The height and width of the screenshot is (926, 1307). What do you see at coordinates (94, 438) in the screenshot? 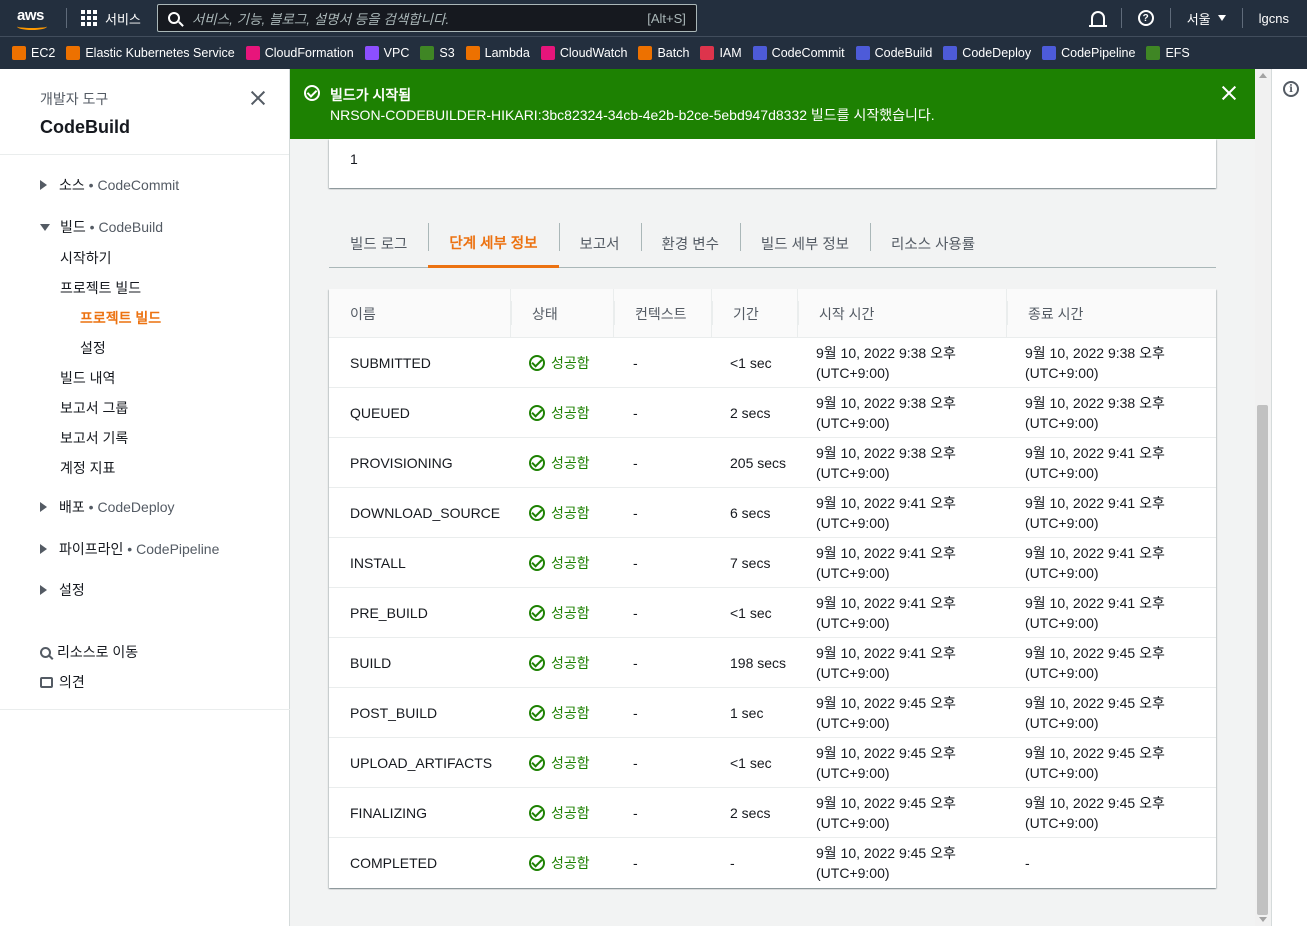
I see `sidebar-item-report-history: 보고서 기록` at bounding box center [94, 438].